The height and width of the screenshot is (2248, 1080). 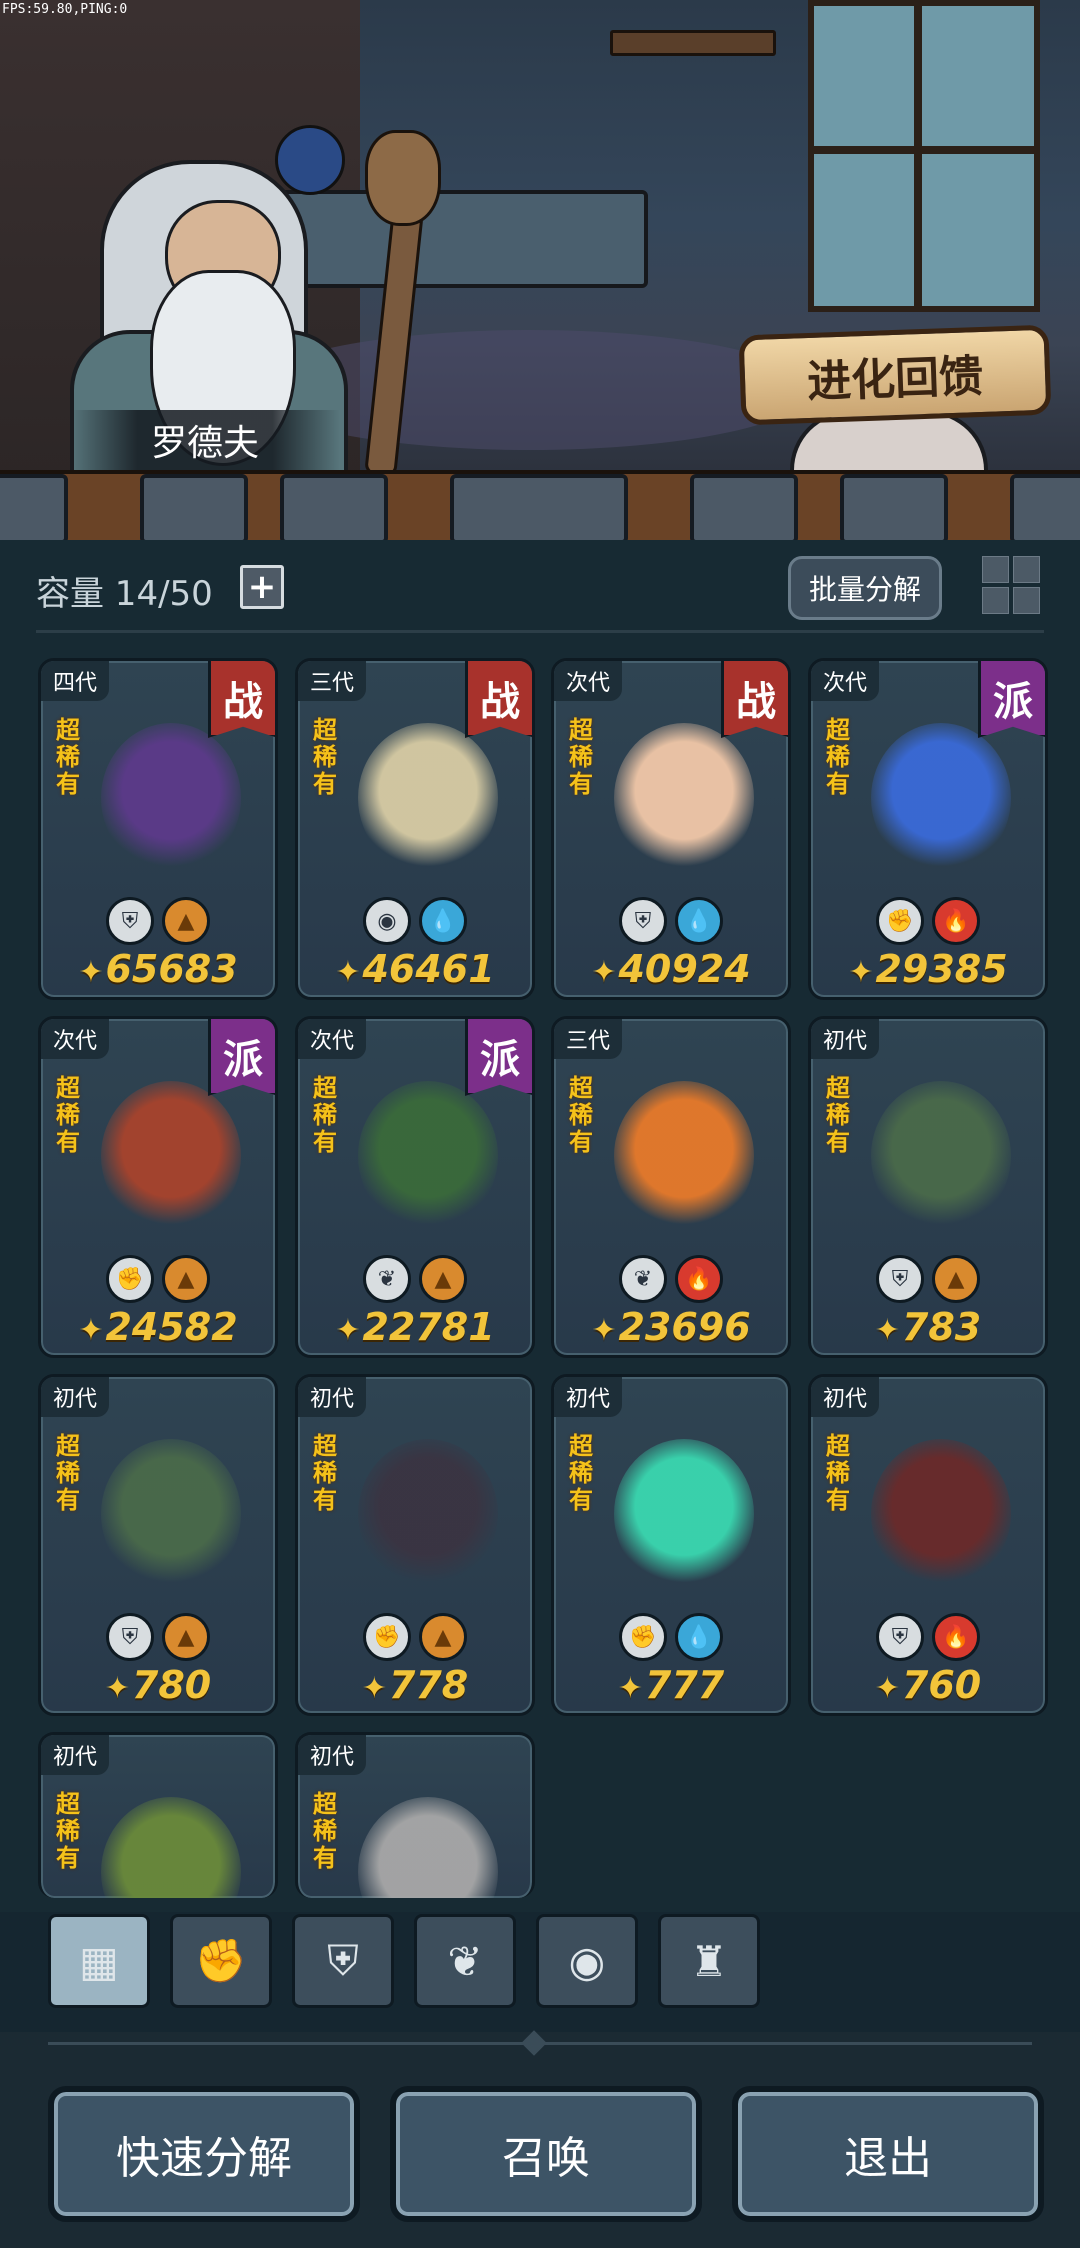 I want to click on hero-card: 三代 超稀有 ❦ 🔥 ✦23696, so click(x=671, y=1187).